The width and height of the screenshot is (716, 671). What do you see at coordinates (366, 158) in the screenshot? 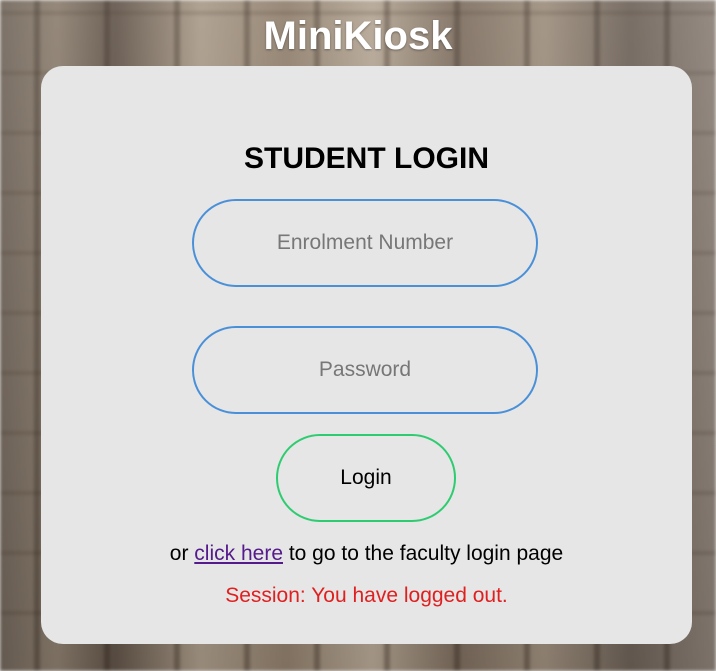
I see `login-heading: STUDENT LOGIN` at bounding box center [366, 158].